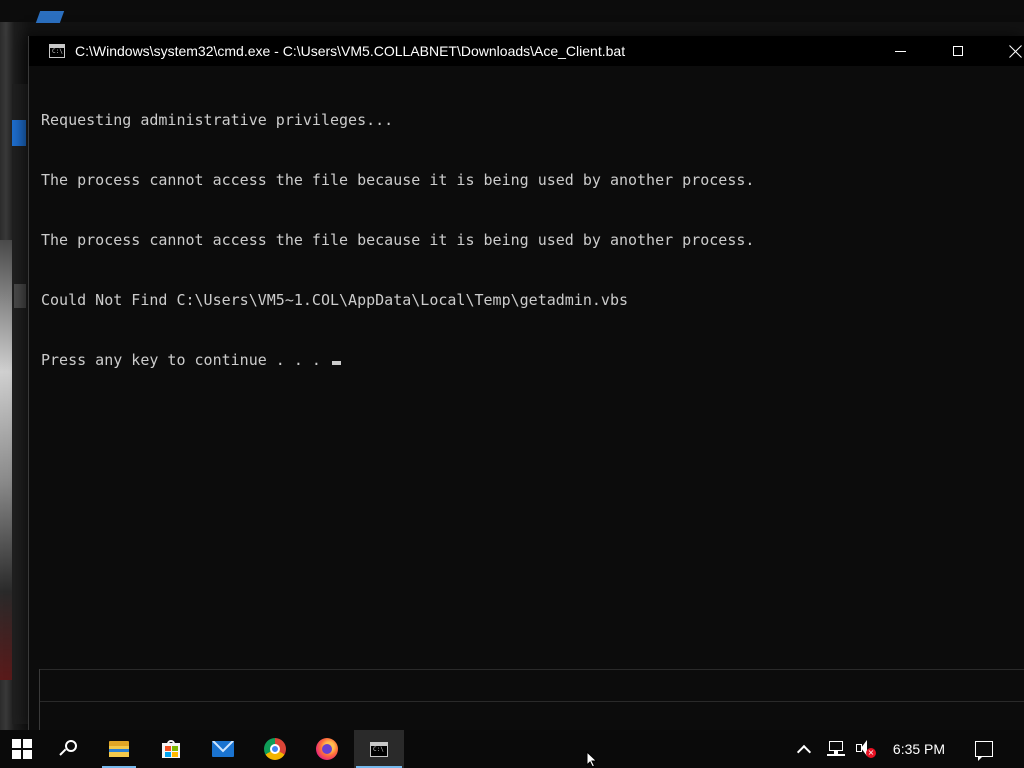  I want to click on console-prompt-text: Press any key to continue . . ., so click(185, 360).